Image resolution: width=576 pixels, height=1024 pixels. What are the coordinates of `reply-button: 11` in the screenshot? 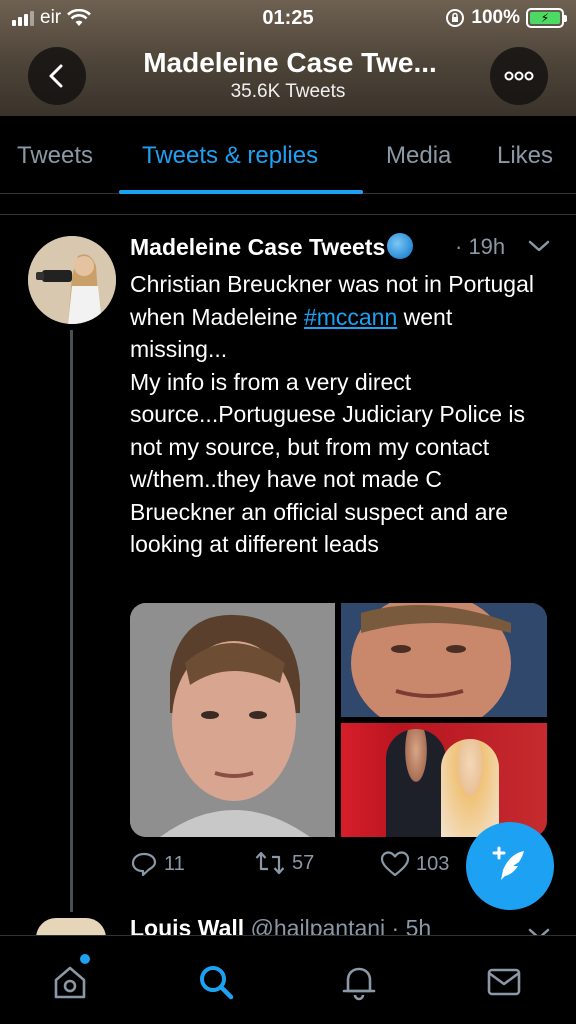 It's located at (157, 864).